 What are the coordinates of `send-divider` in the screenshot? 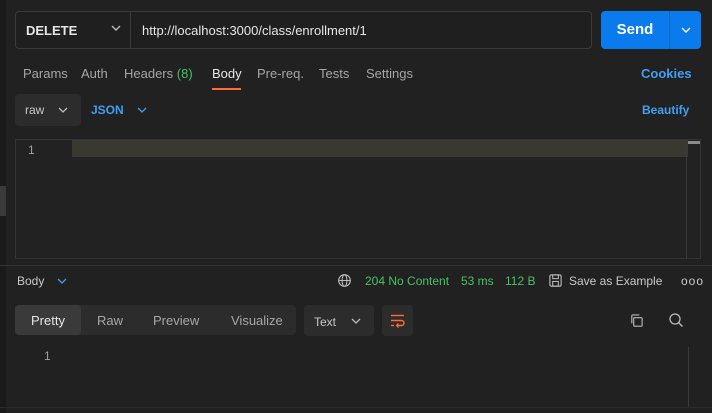 It's located at (669, 30).